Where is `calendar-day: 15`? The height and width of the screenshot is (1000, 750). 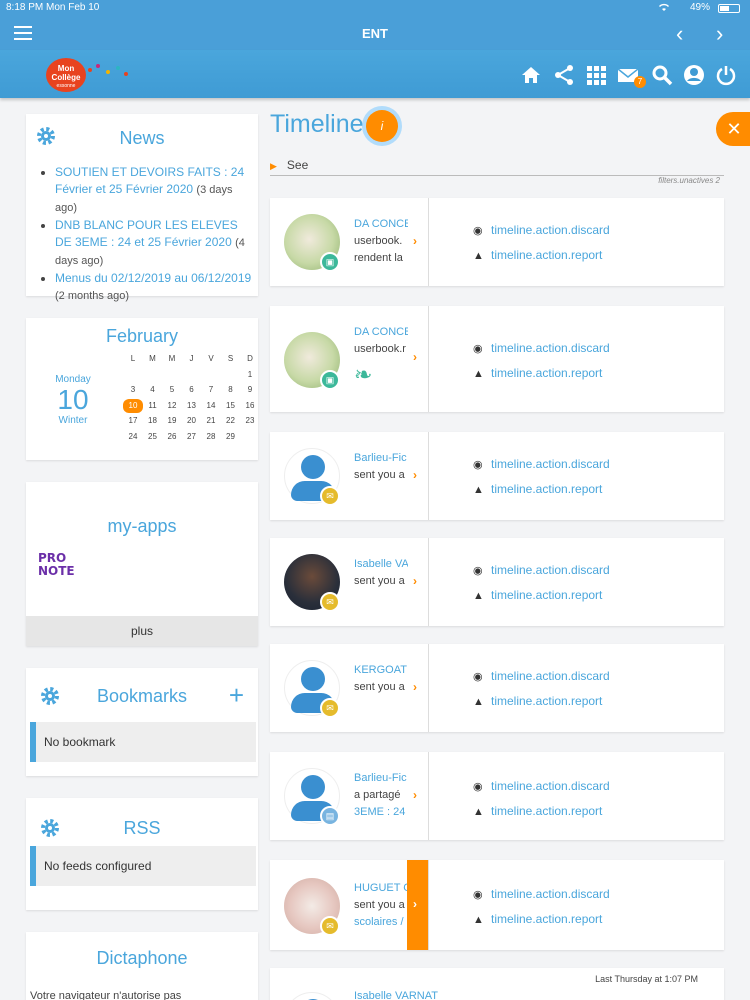
calendar-day: 15 is located at coordinates (231, 406).